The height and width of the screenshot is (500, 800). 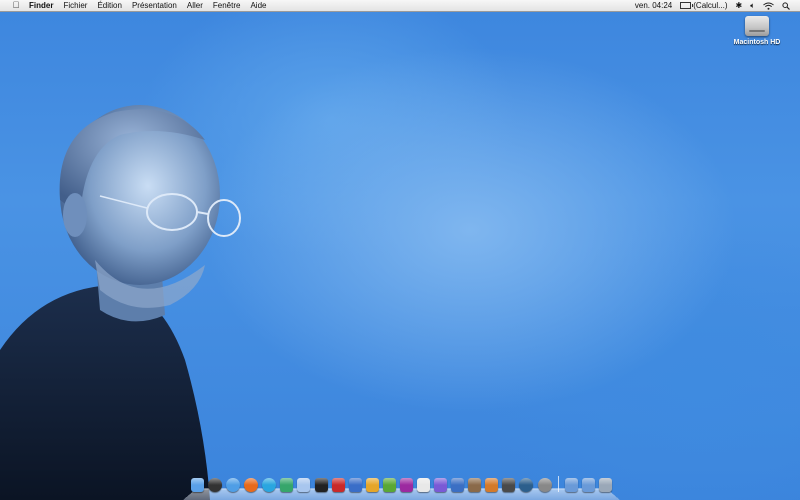 What do you see at coordinates (605, 485) in the screenshot?
I see `trash-icon` at bounding box center [605, 485].